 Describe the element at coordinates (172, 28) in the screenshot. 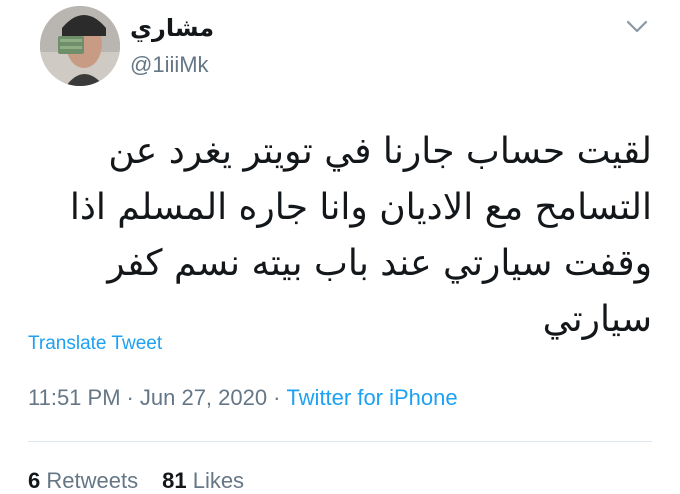

I see `display-name: مشاري` at that location.